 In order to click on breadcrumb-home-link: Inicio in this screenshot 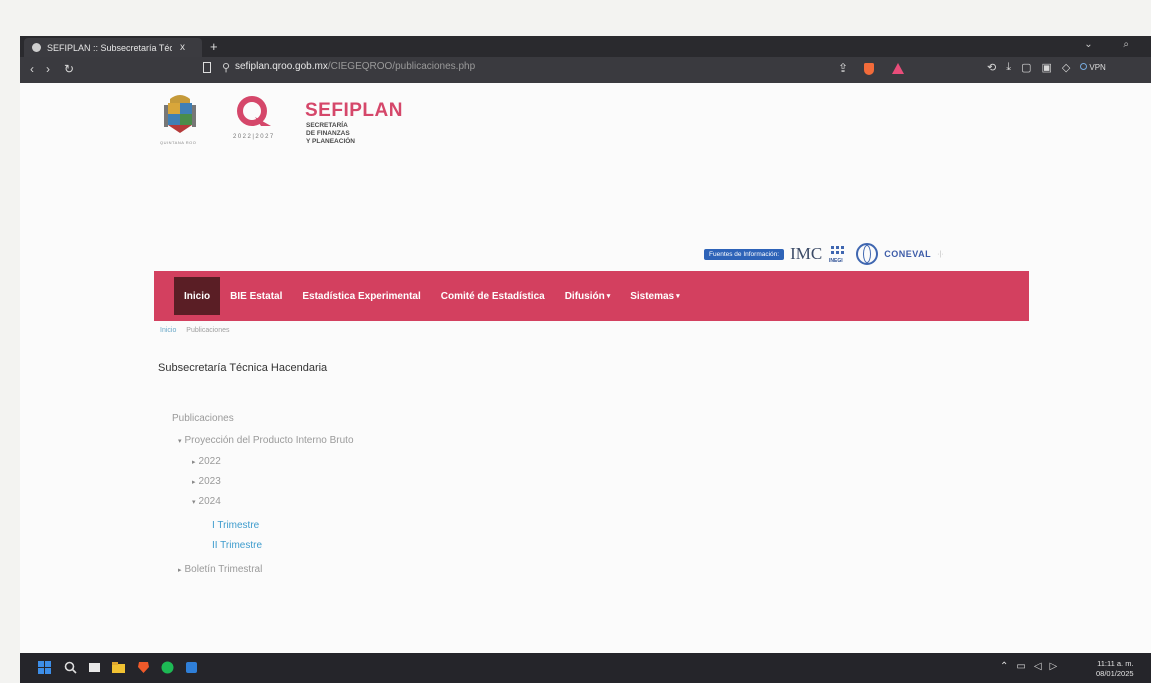, I will do `click(168, 330)`.